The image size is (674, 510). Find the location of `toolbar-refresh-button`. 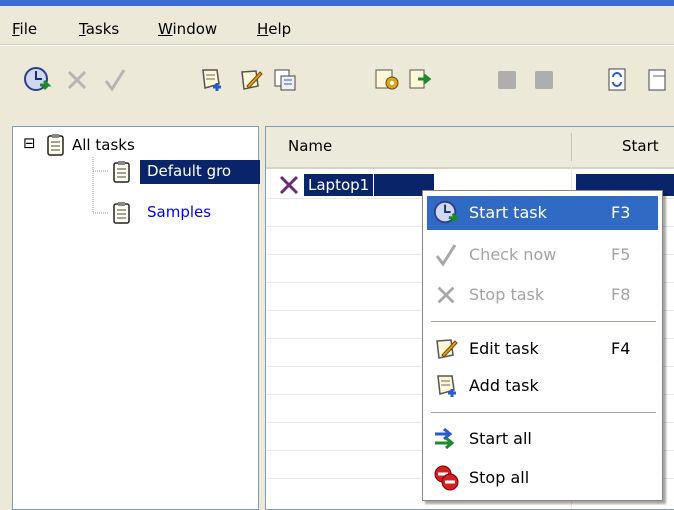

toolbar-refresh-button is located at coordinates (618, 80).